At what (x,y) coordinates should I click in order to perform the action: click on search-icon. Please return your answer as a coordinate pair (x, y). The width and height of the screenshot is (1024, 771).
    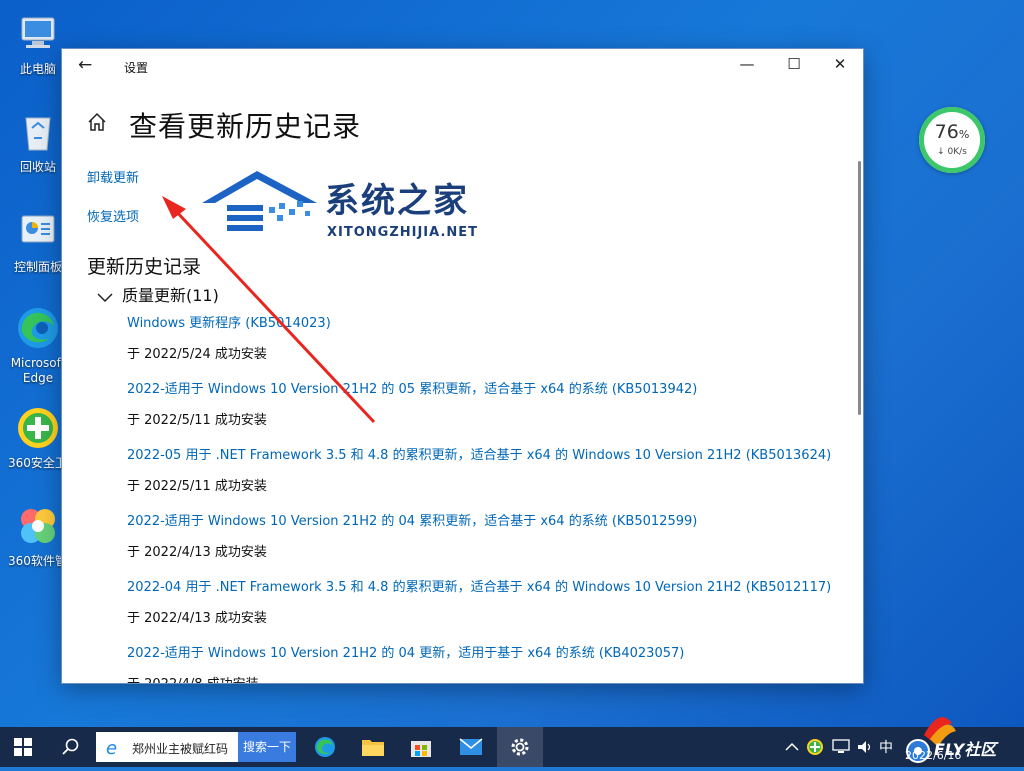
    Looking at the image, I should click on (70, 746).